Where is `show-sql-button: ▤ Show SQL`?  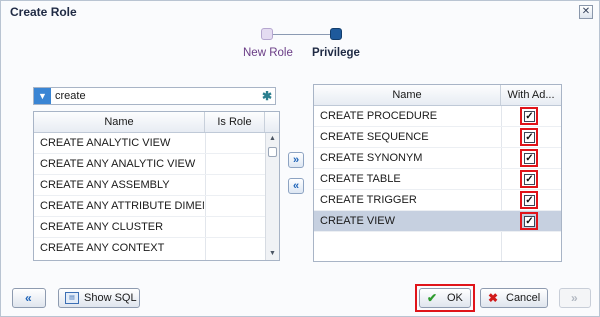
show-sql-button: ▤ Show SQL is located at coordinates (99, 298).